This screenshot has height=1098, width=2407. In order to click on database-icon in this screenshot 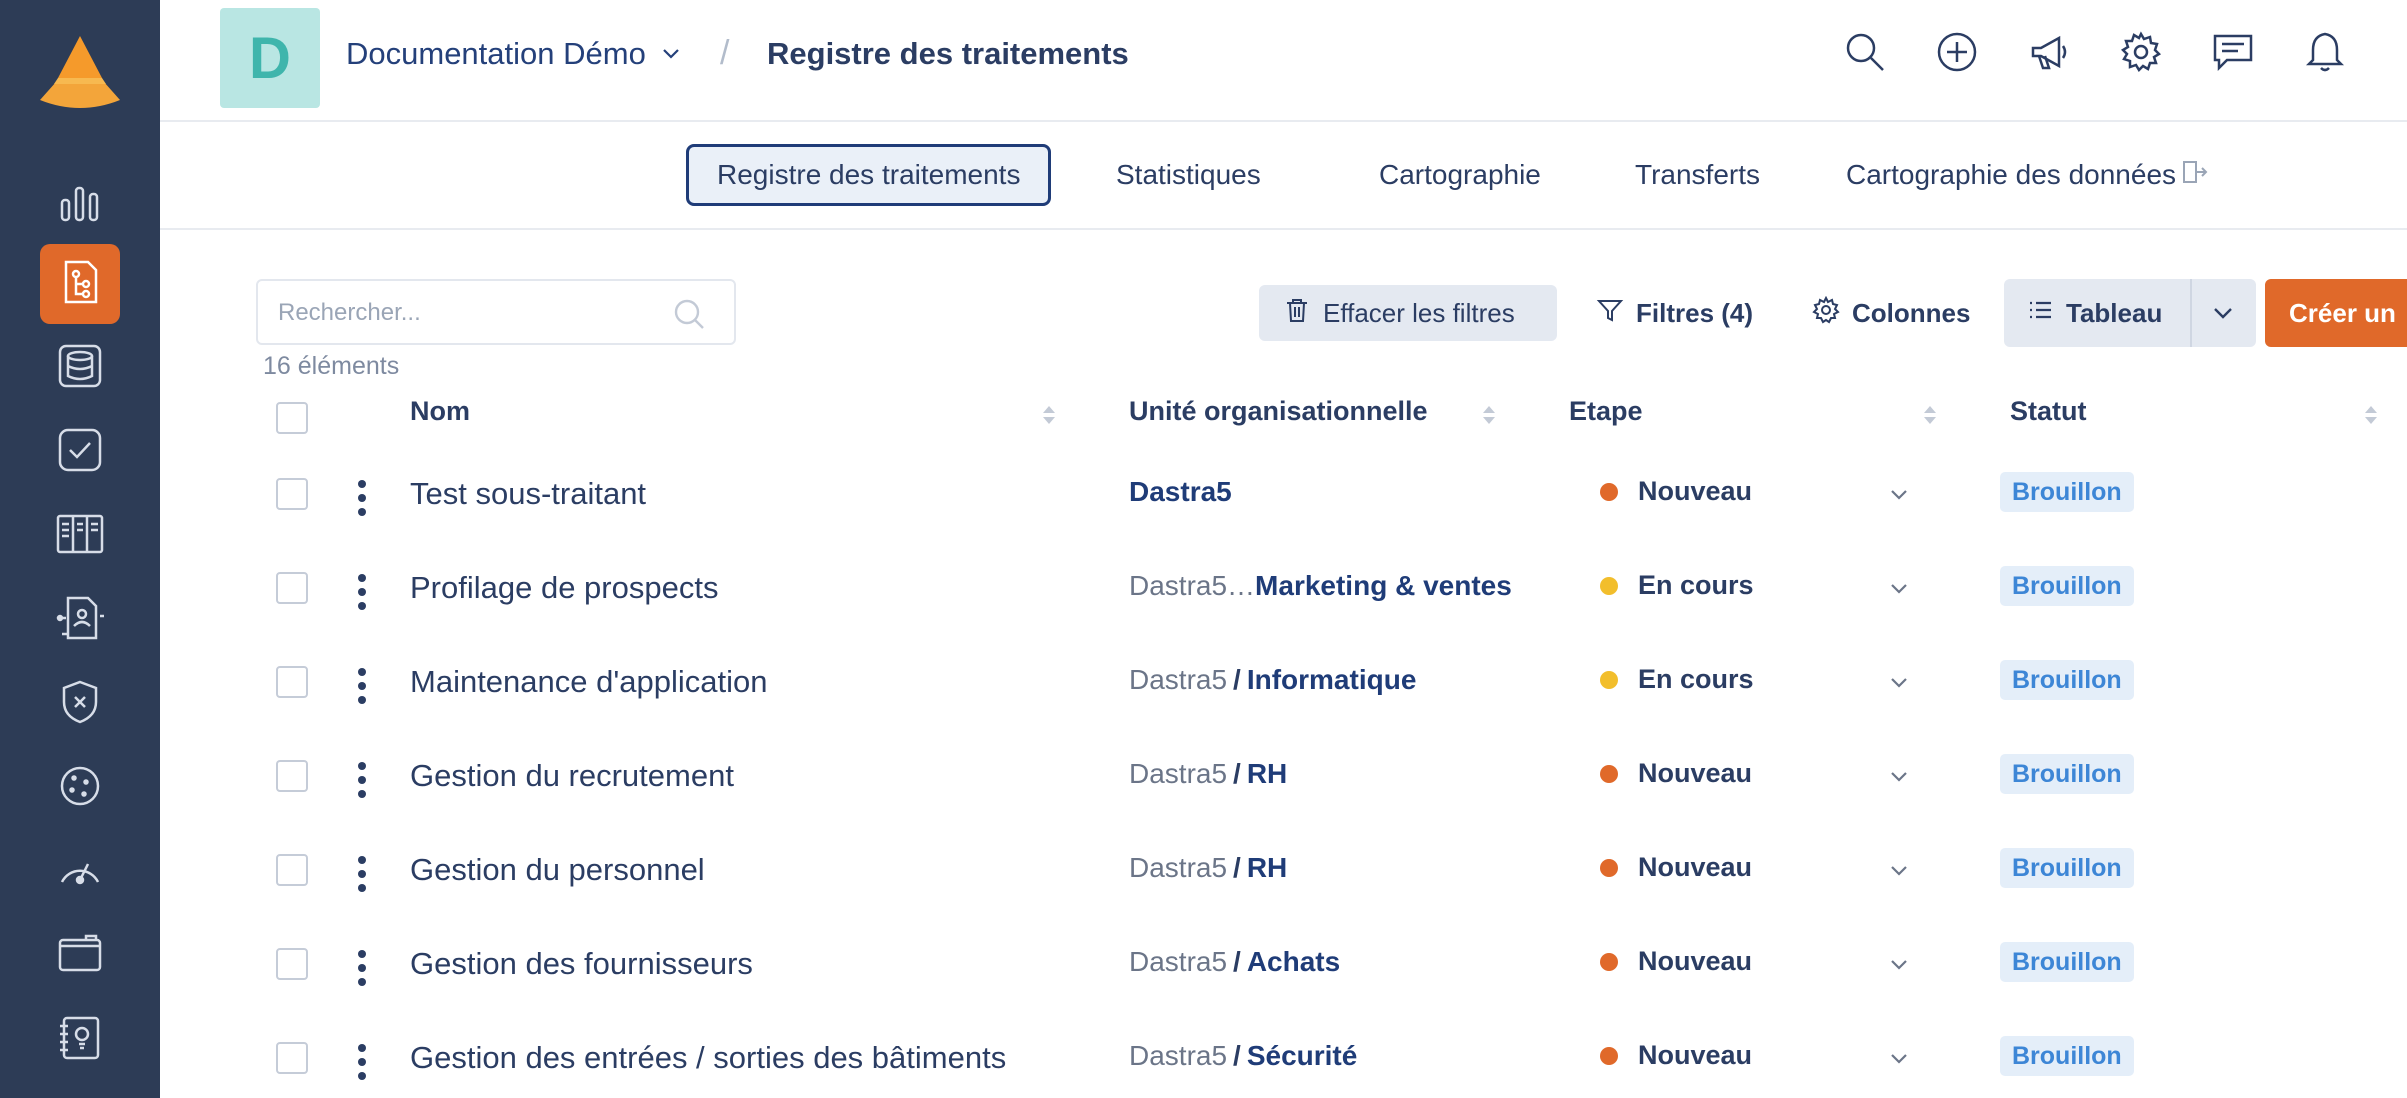, I will do `click(80, 368)`.